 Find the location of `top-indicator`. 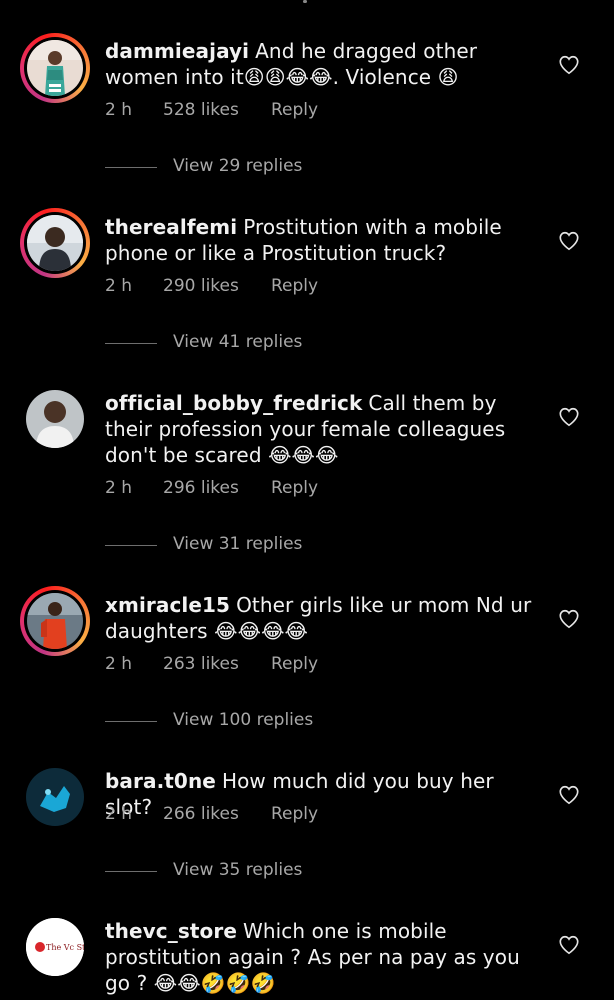

top-indicator is located at coordinates (305, 1).